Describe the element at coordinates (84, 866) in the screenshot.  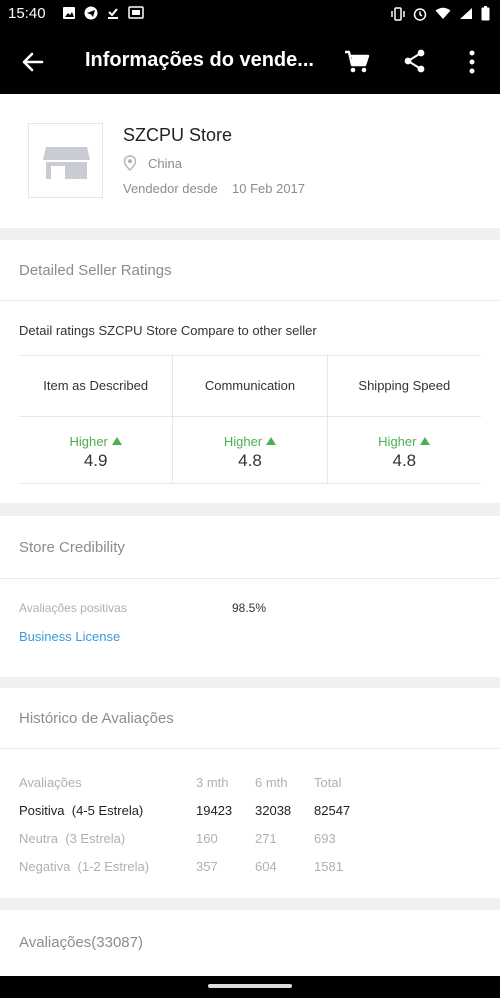
I see `history-row-negative-label: Negativa (1-2 Estrela)` at that location.